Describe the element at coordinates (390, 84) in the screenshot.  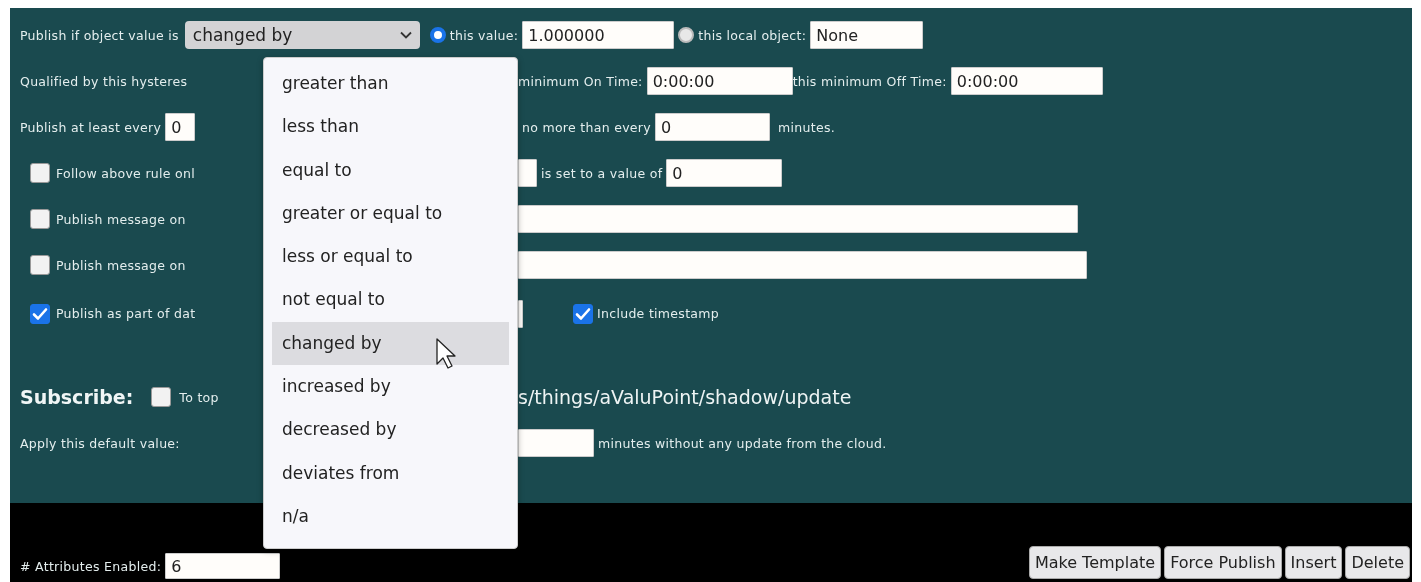
I see `menu-option: greater than` at that location.